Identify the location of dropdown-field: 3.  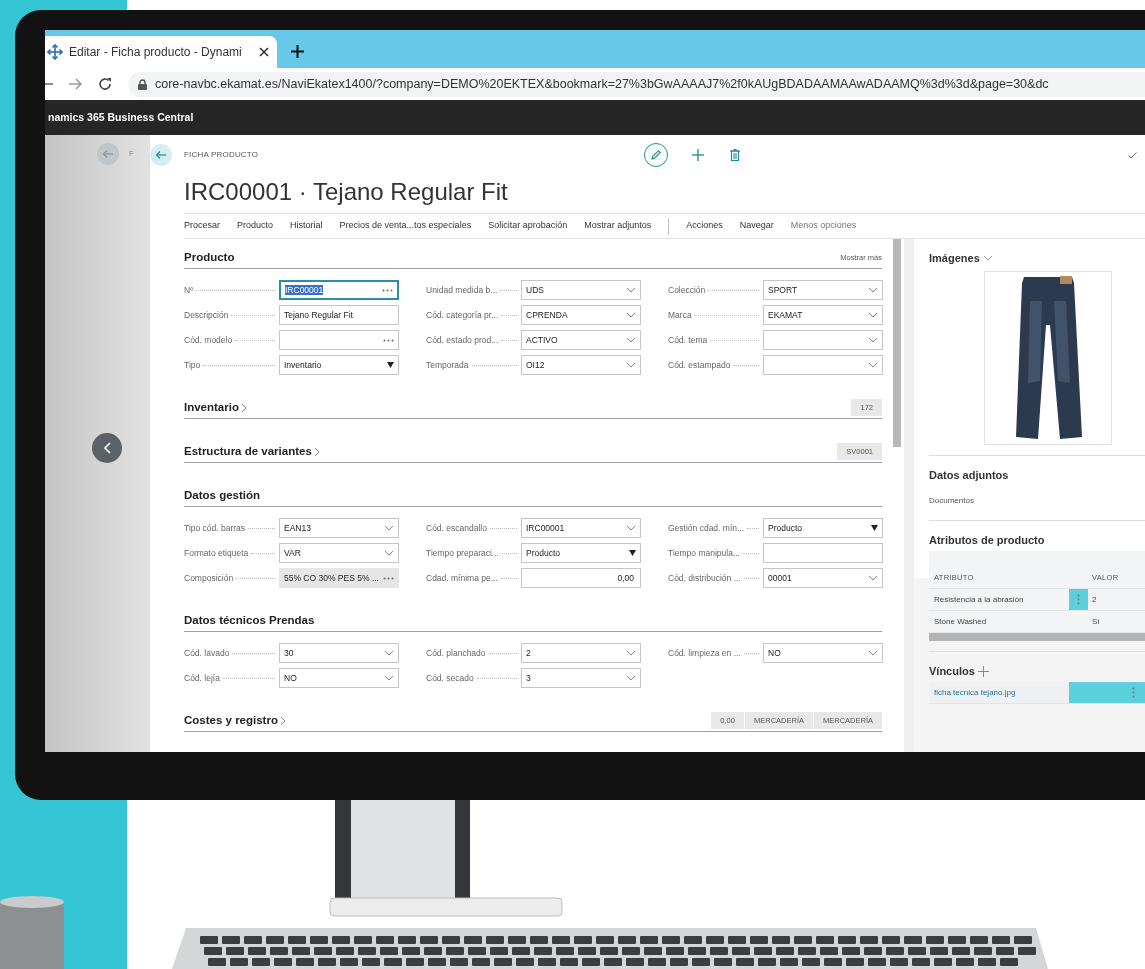
(581, 678).